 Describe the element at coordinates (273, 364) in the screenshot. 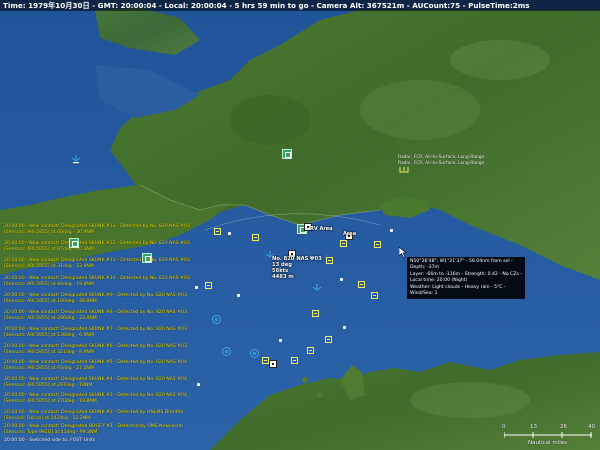

I see `ship-icon` at that location.